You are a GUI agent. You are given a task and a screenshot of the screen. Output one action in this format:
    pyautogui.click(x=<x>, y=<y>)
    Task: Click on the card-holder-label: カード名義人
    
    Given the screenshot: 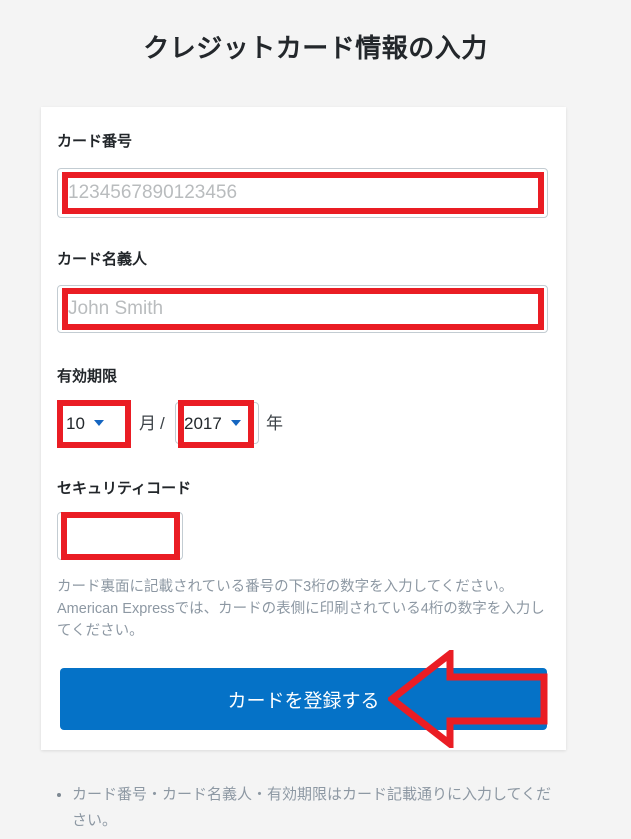 What is the action you would take?
    pyautogui.click(x=102, y=259)
    